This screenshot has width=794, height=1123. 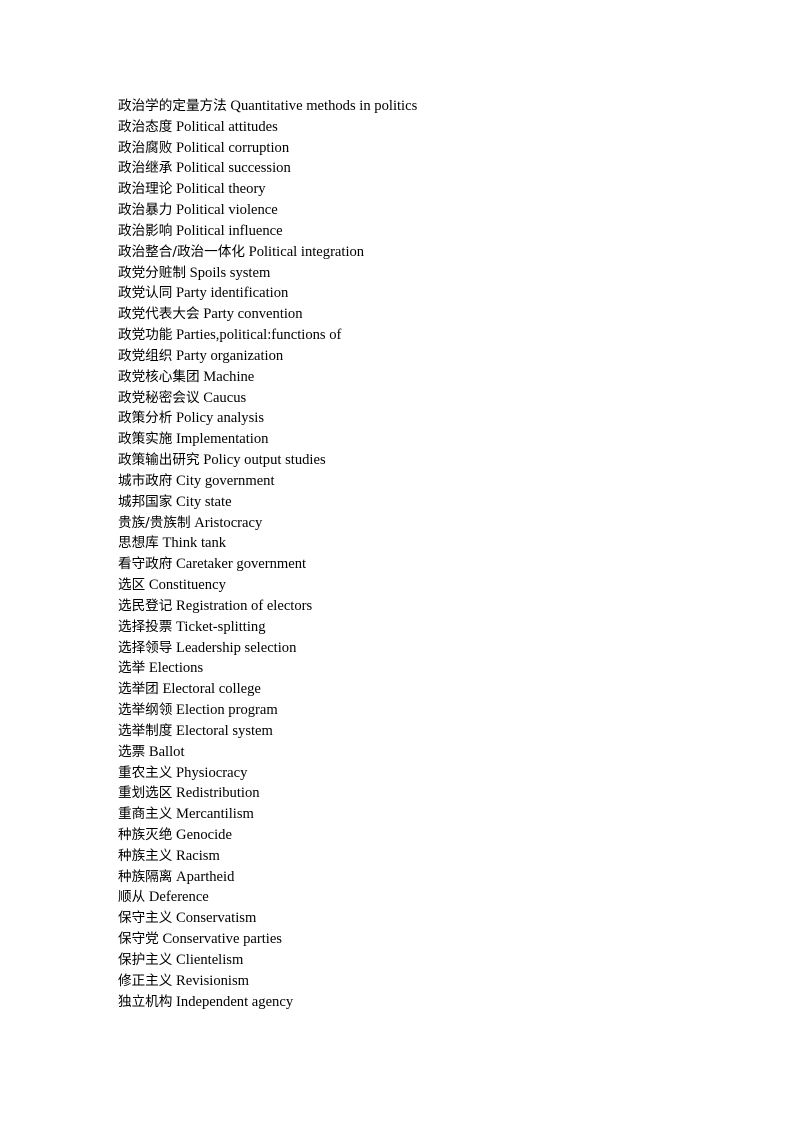 What do you see at coordinates (222, 439) in the screenshot?
I see `term-english: Implementation` at bounding box center [222, 439].